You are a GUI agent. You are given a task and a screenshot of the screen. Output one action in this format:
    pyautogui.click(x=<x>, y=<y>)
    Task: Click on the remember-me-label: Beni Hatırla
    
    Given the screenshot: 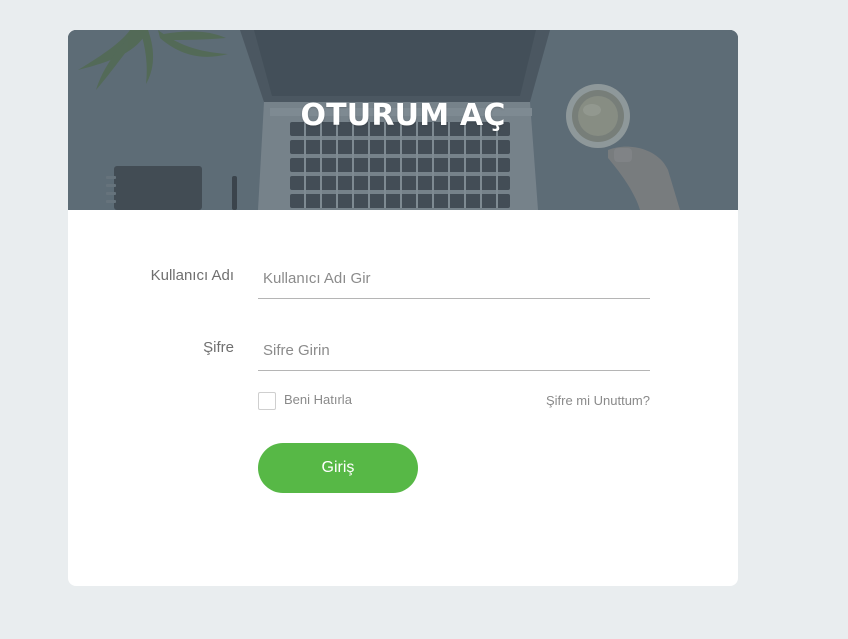 What is the action you would take?
    pyautogui.click(x=318, y=399)
    